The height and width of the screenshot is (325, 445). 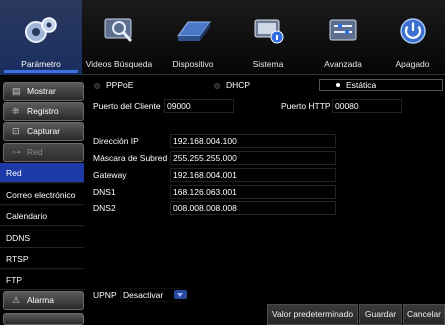 What do you see at coordinates (41, 64) in the screenshot?
I see `tab-label: Parámetro` at bounding box center [41, 64].